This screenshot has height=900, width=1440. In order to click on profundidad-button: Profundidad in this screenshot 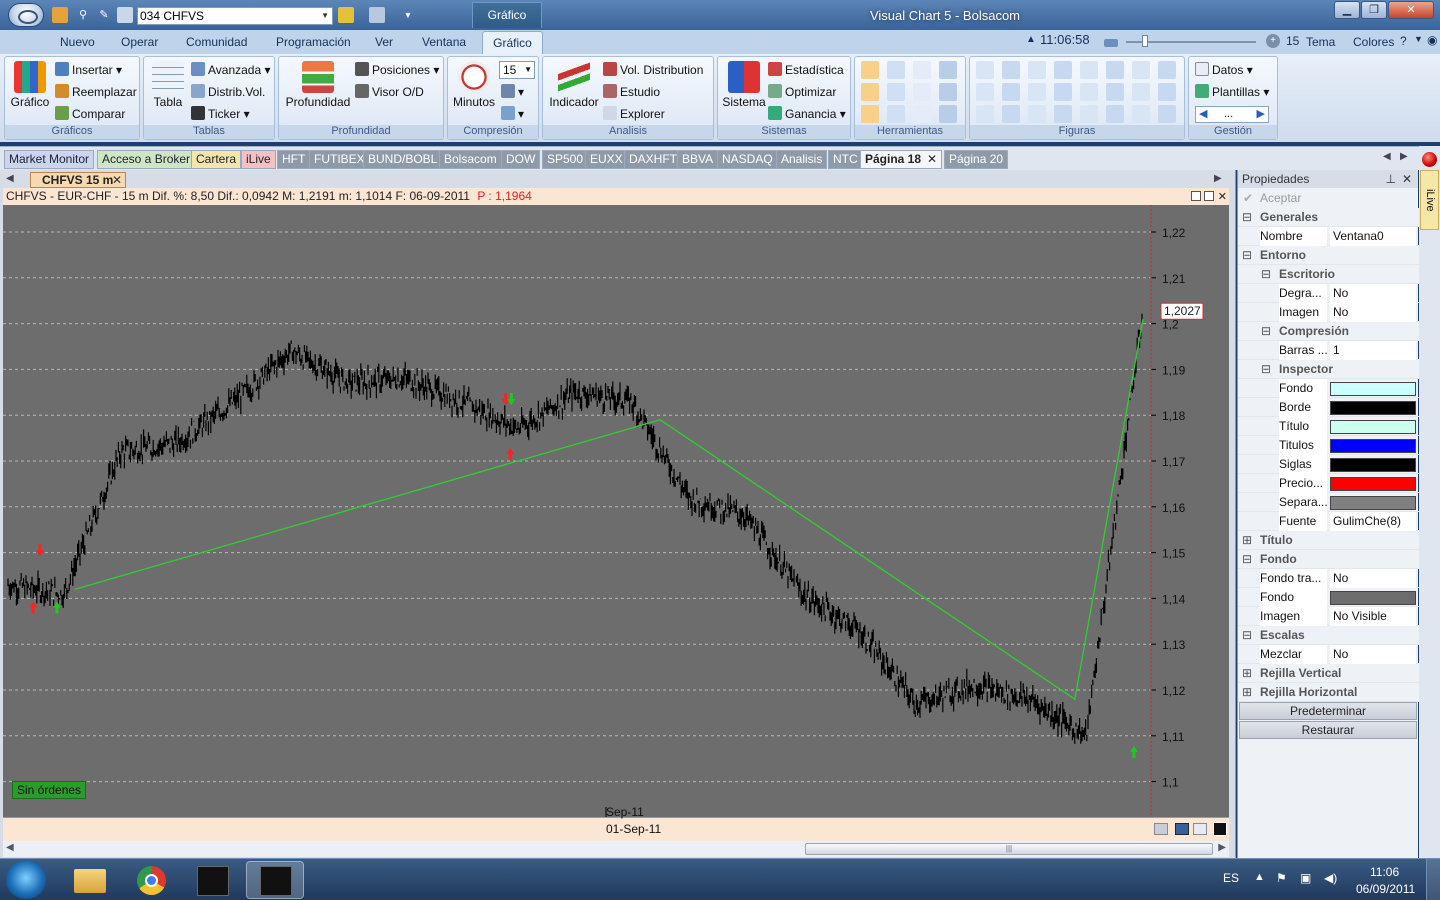, I will do `click(318, 85)`.